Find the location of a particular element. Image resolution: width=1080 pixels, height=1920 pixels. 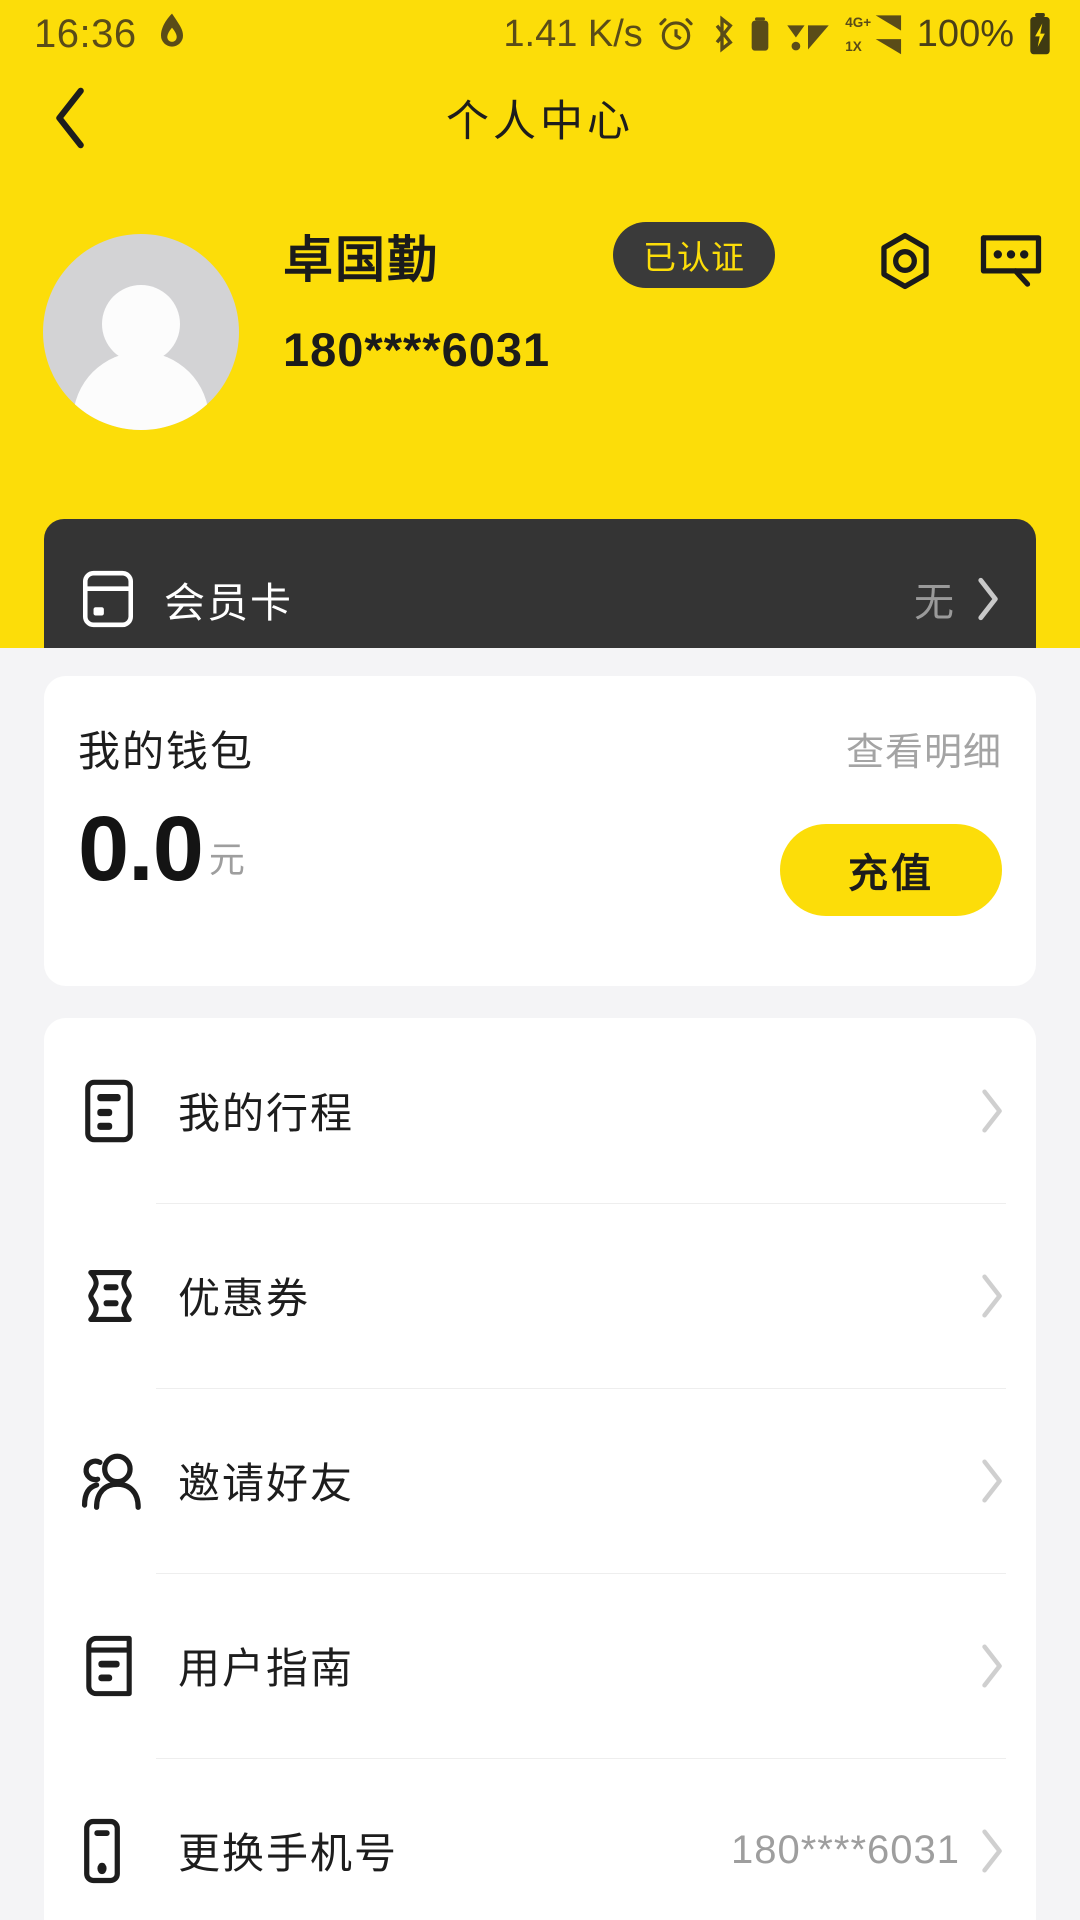

back-button is located at coordinates (71, 118).